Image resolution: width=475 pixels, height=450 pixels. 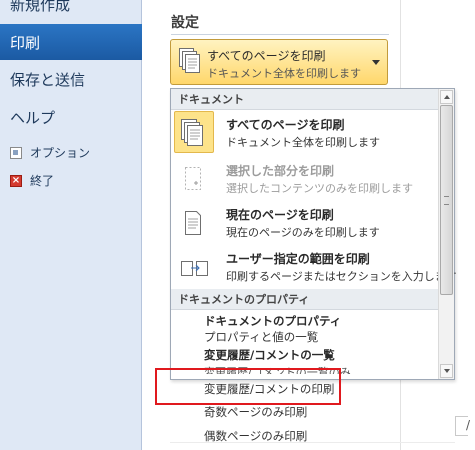 I want to click on settings-heading: 設定, so click(x=185, y=23).